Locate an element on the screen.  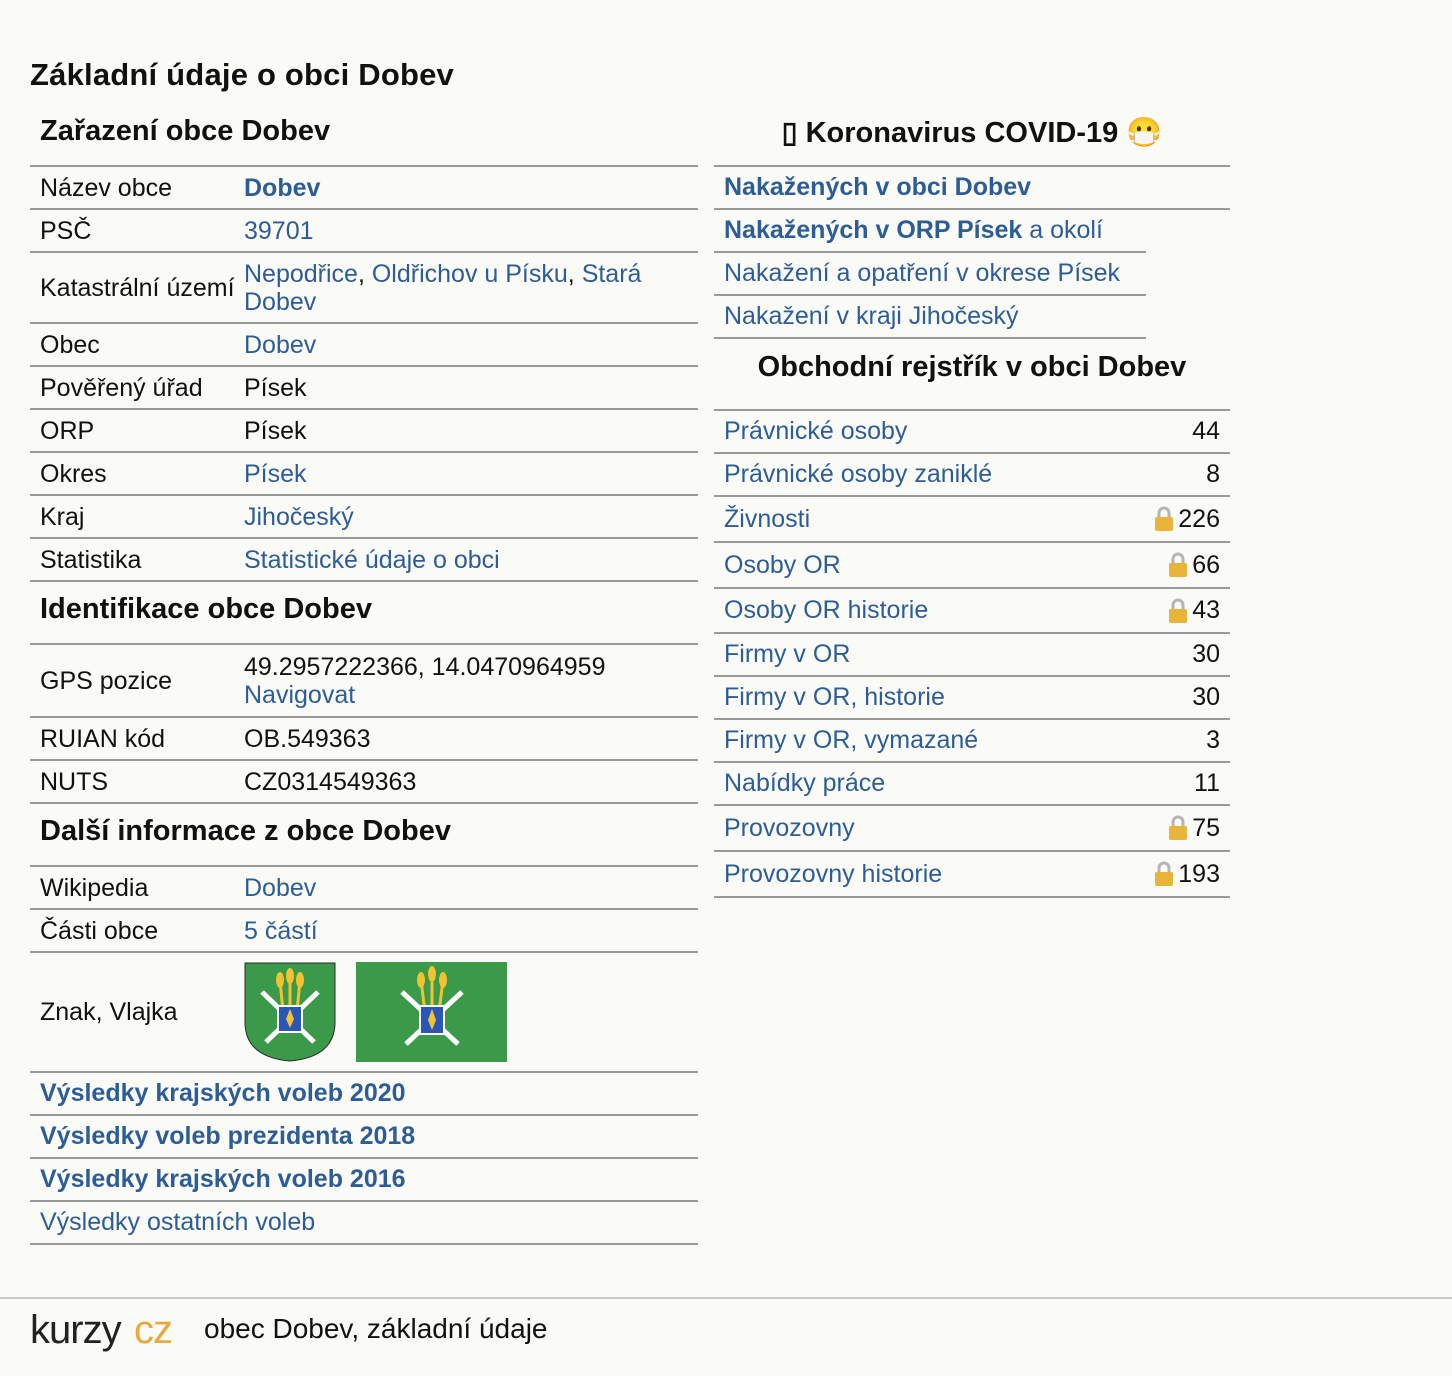
label-povereny-urad: Pověřený úřad is located at coordinates (121, 387).